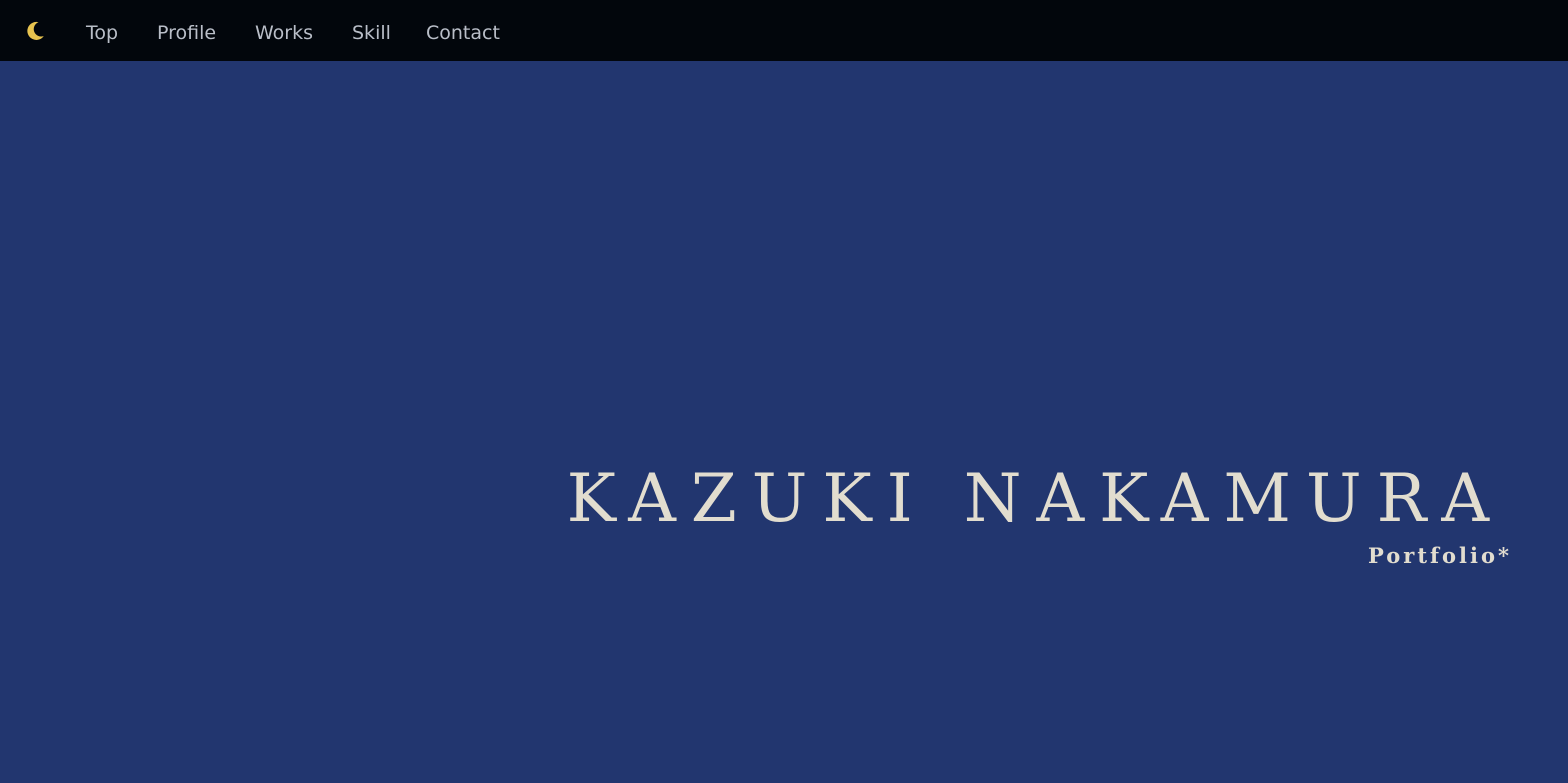  What do you see at coordinates (1035, 498) in the screenshot?
I see `hero-name-heading: KAZUKI NAKAMURA` at bounding box center [1035, 498].